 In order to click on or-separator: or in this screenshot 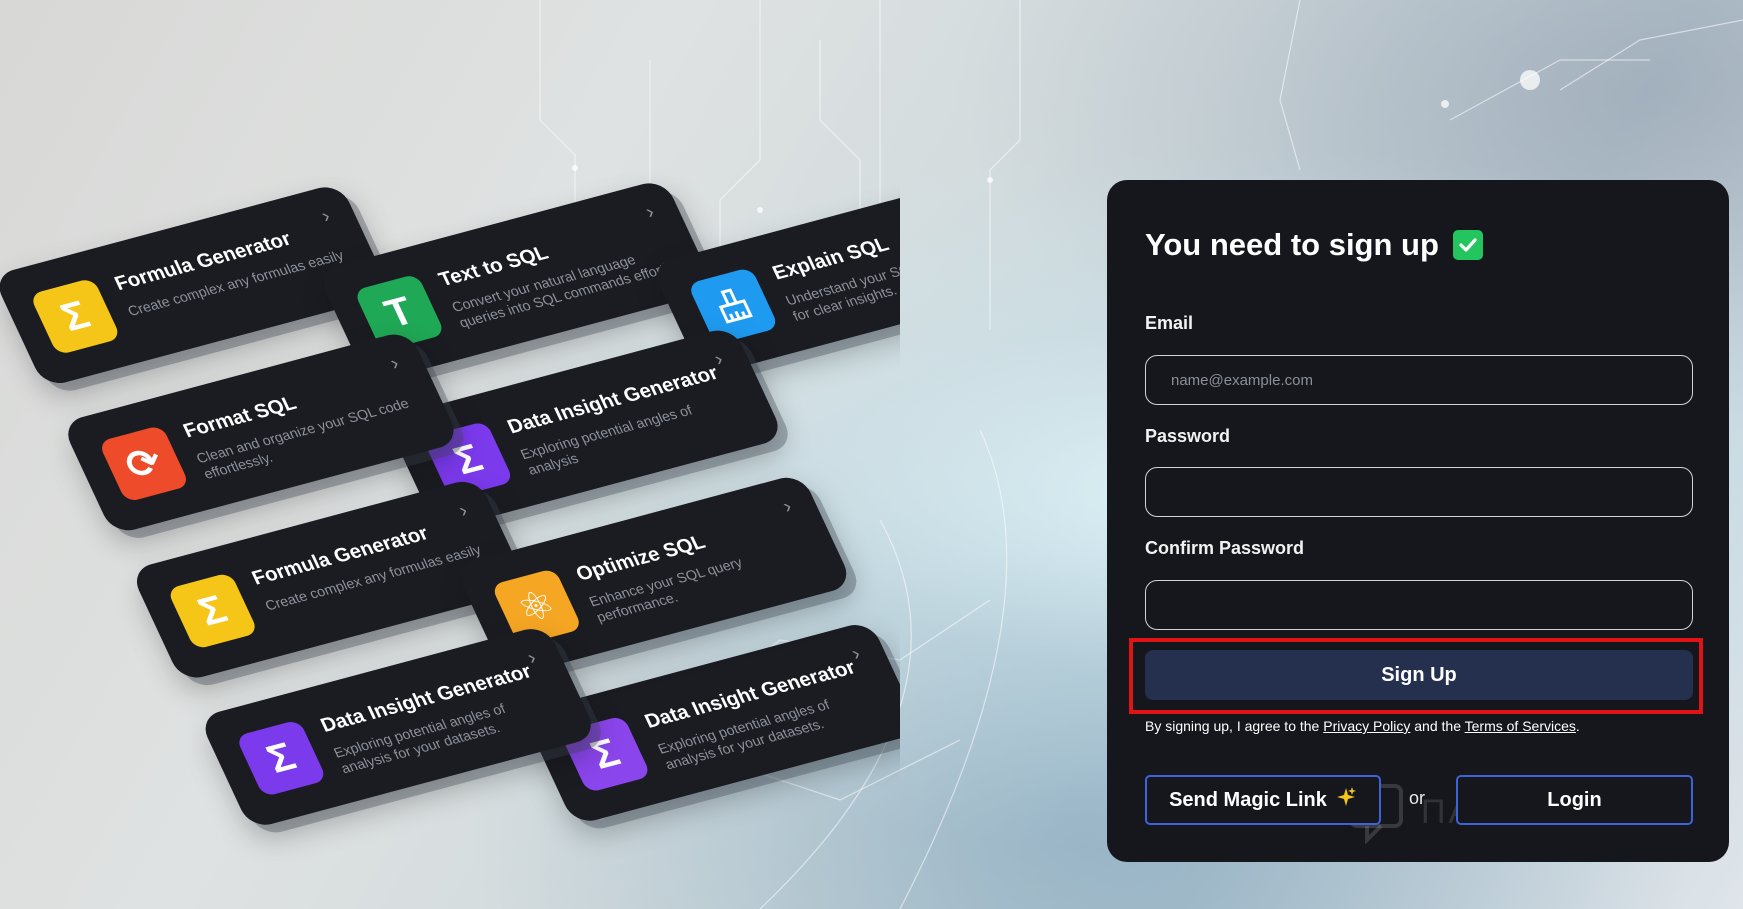, I will do `click(1417, 798)`.